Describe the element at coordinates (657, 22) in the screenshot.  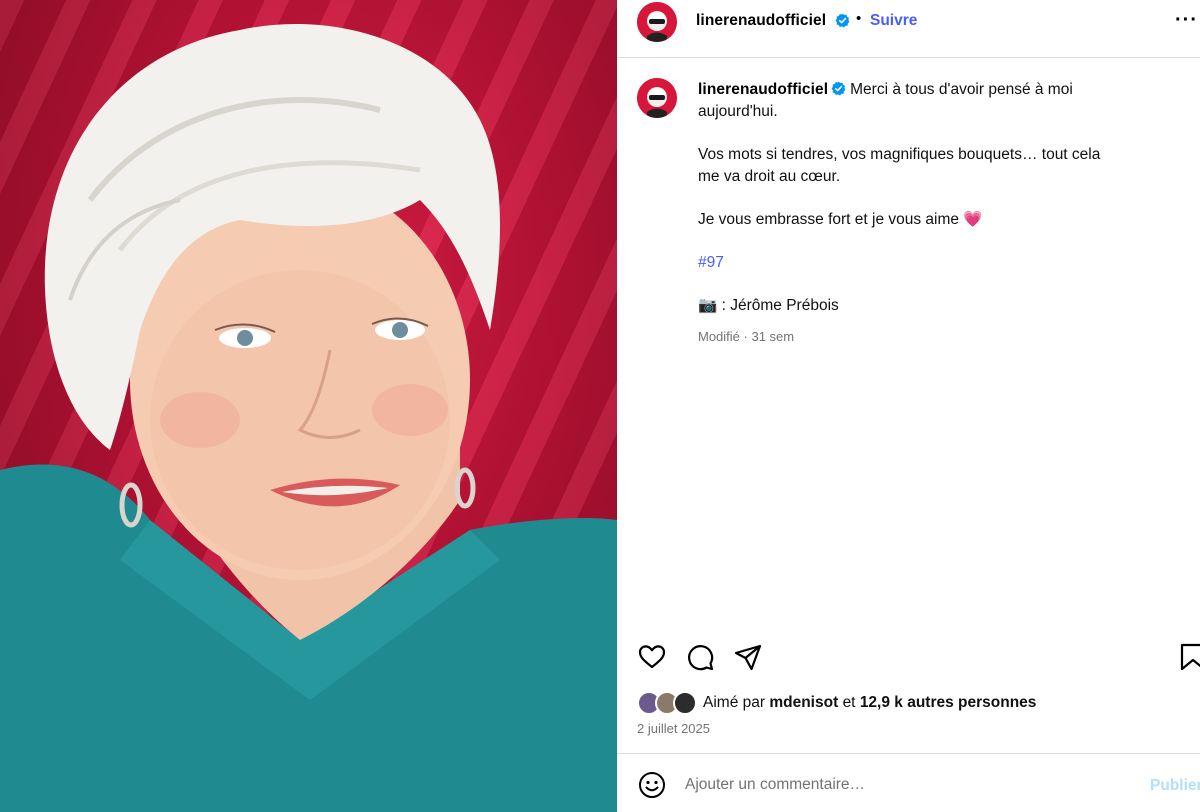
I see `profile-avatar-icon` at that location.